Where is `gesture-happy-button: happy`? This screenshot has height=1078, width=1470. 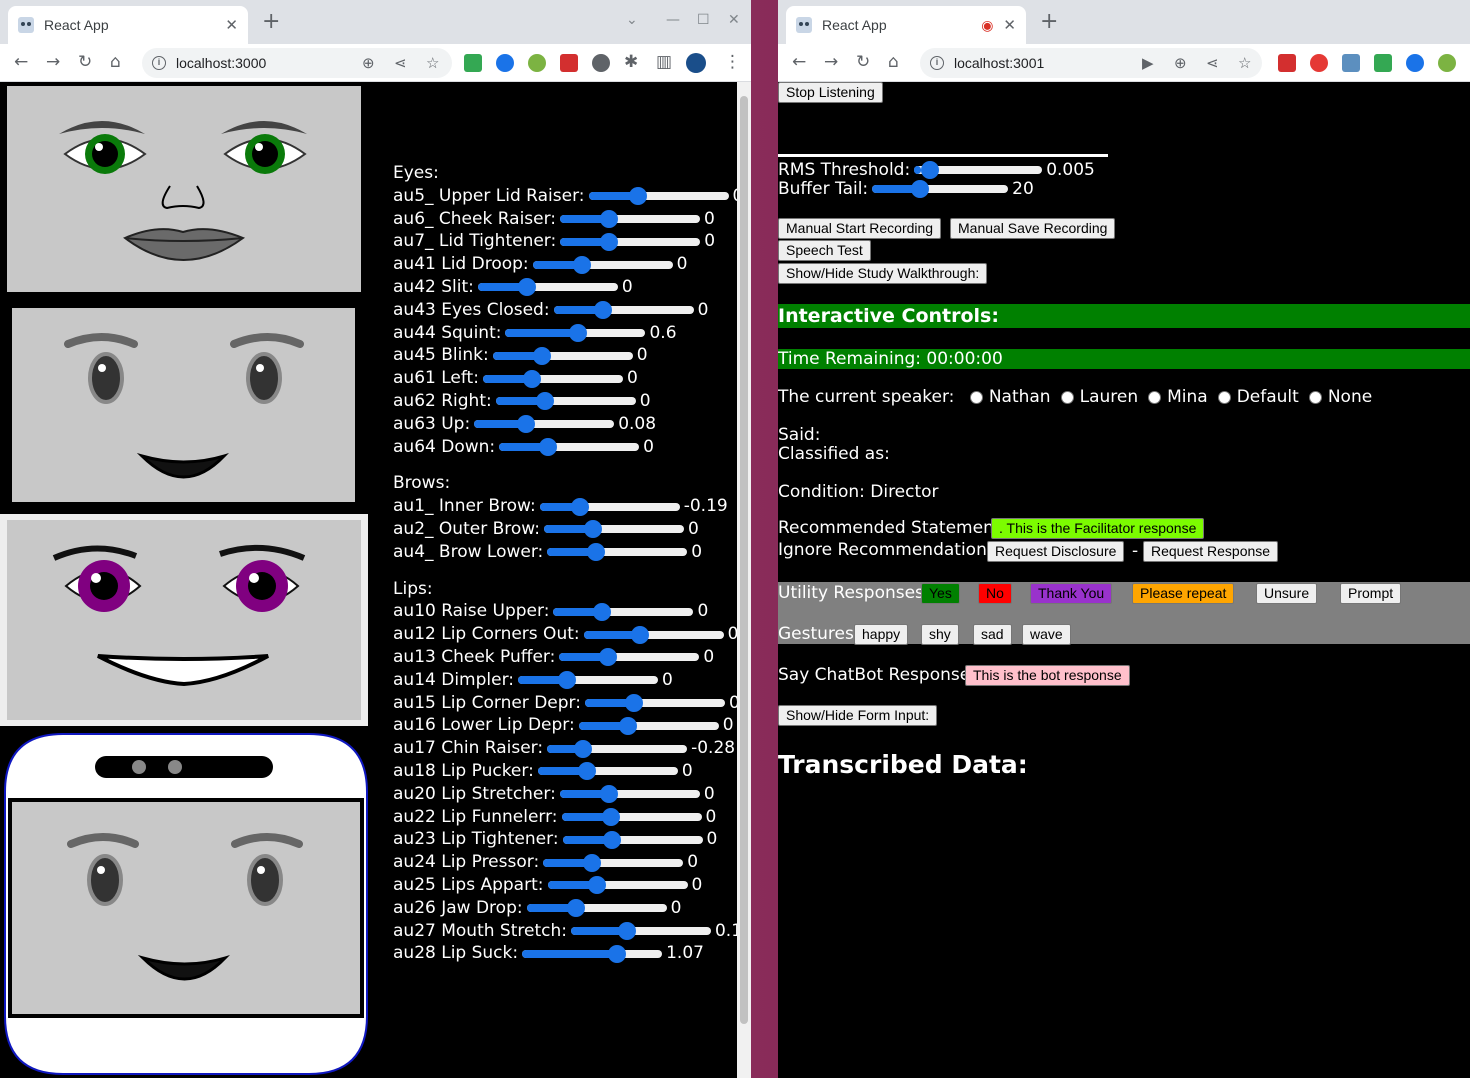 gesture-happy-button: happy is located at coordinates (881, 634).